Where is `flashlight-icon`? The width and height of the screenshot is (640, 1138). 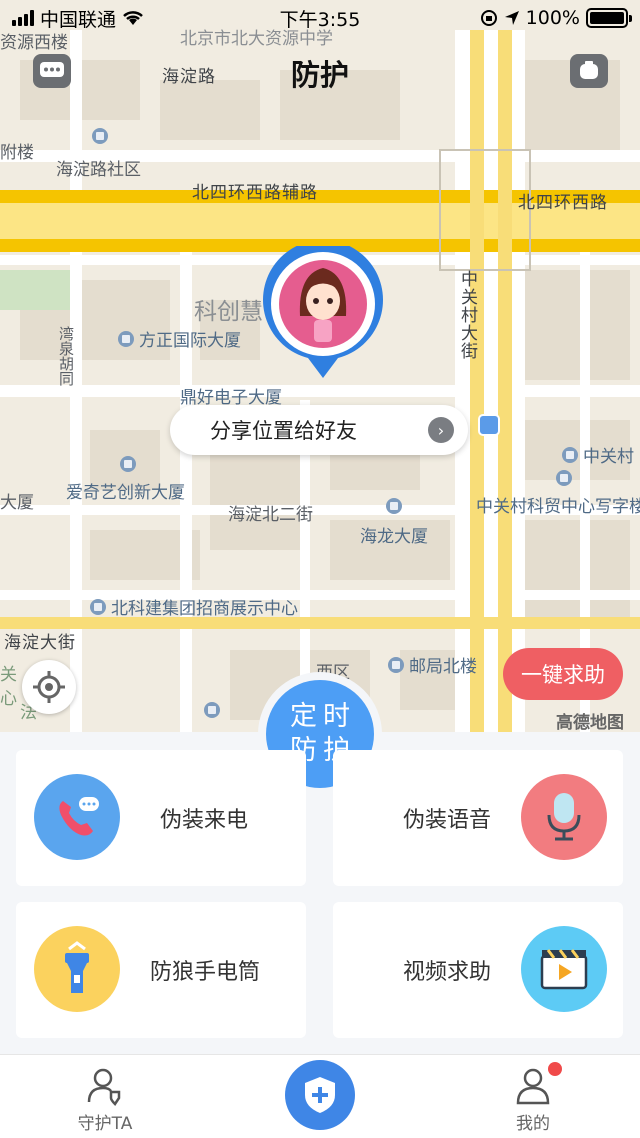
flashlight-icon is located at coordinates (77, 969).